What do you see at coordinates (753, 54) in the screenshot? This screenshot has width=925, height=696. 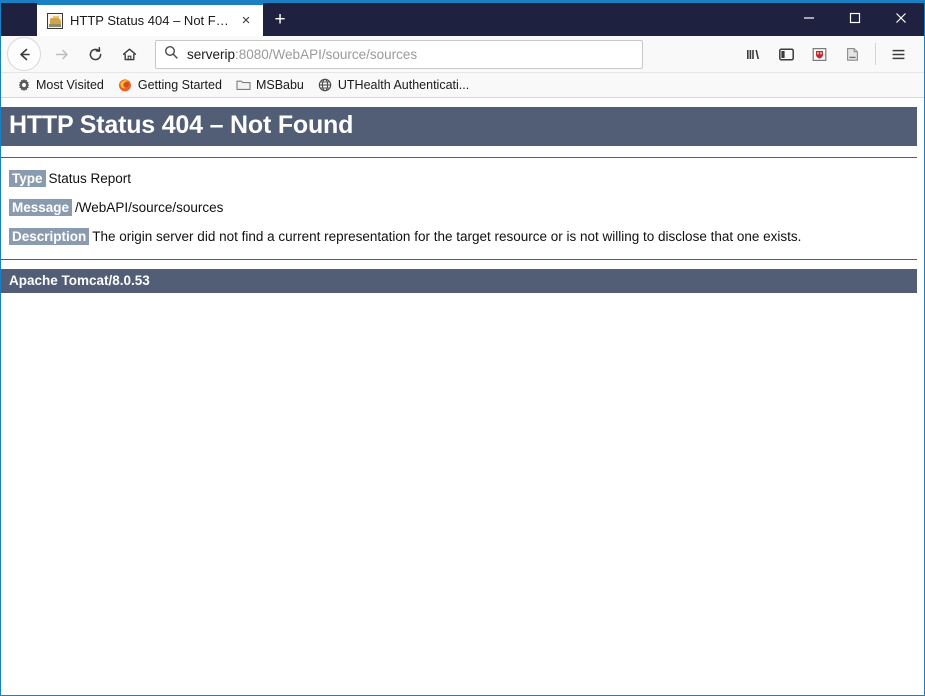 I see `library-icon` at bounding box center [753, 54].